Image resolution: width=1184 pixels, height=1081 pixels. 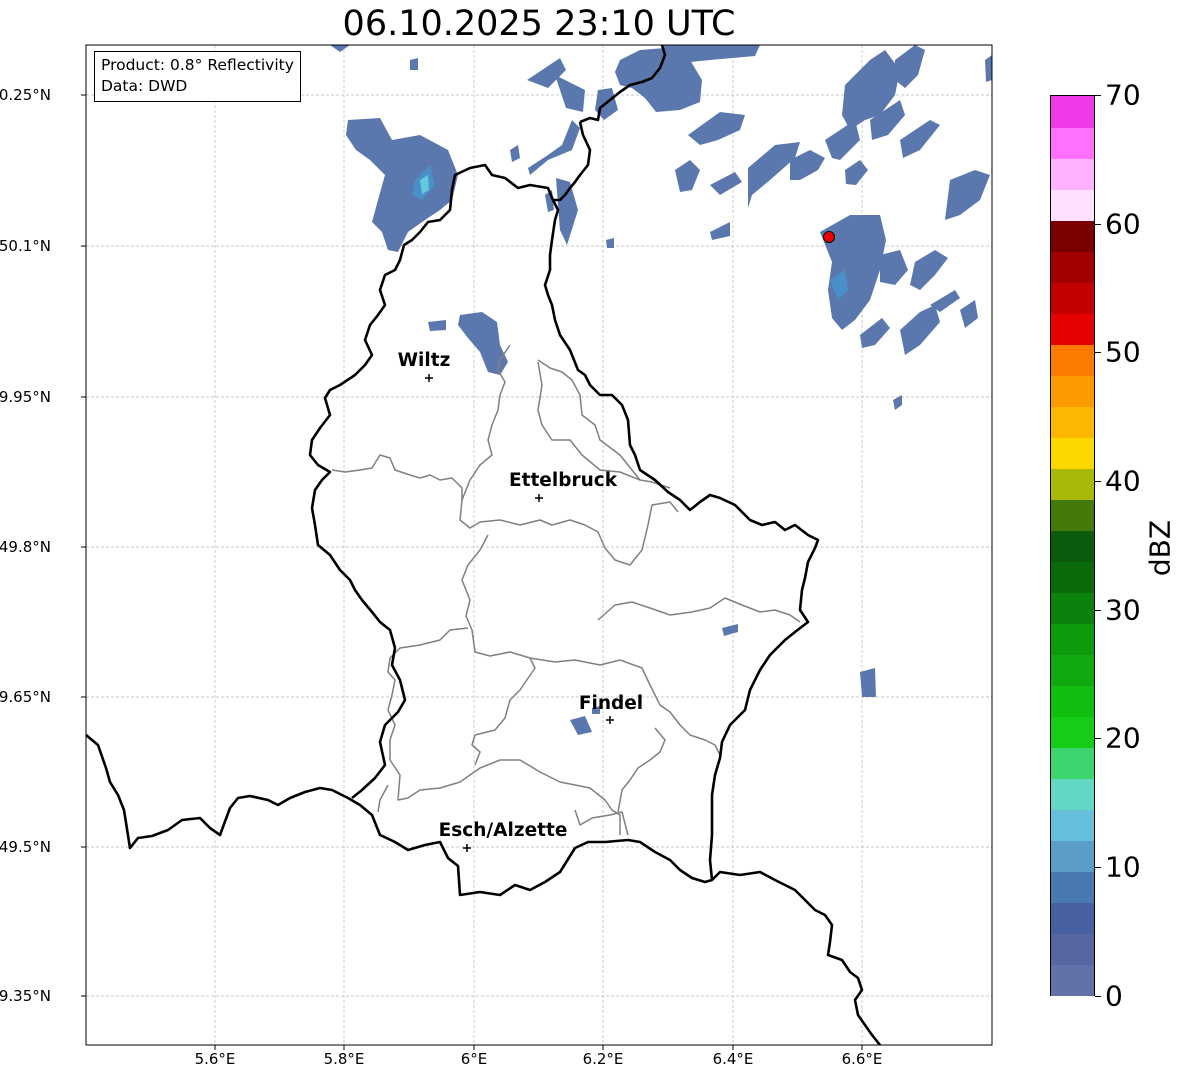 I want to click on lat-label-50-25: 50.25°N, so click(x=25, y=95).